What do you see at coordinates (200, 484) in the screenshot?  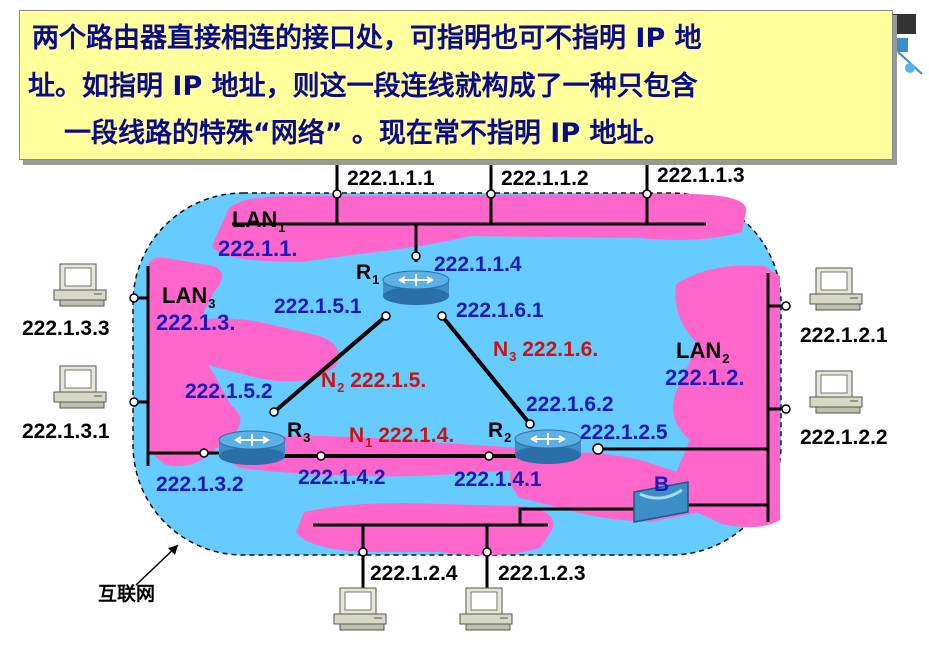 I see `ip-r3-lan3: 222.1.3.2` at bounding box center [200, 484].